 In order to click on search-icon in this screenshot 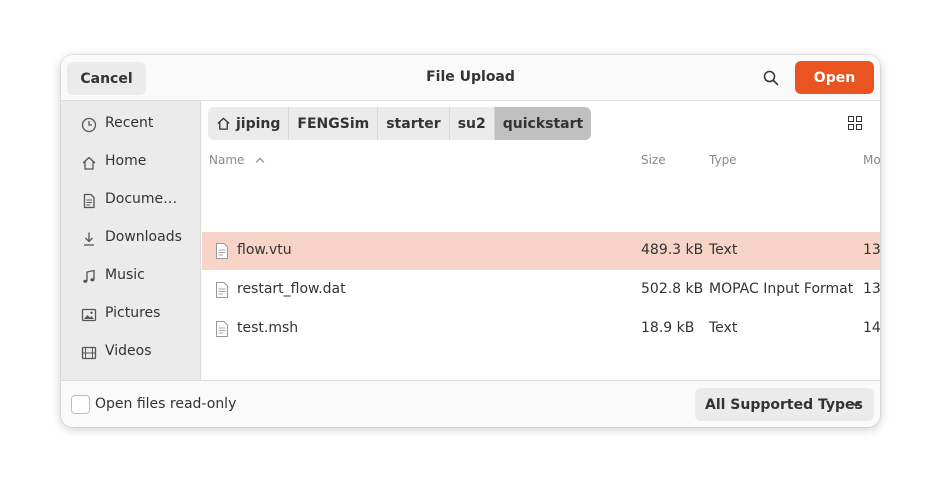, I will do `click(771, 78)`.